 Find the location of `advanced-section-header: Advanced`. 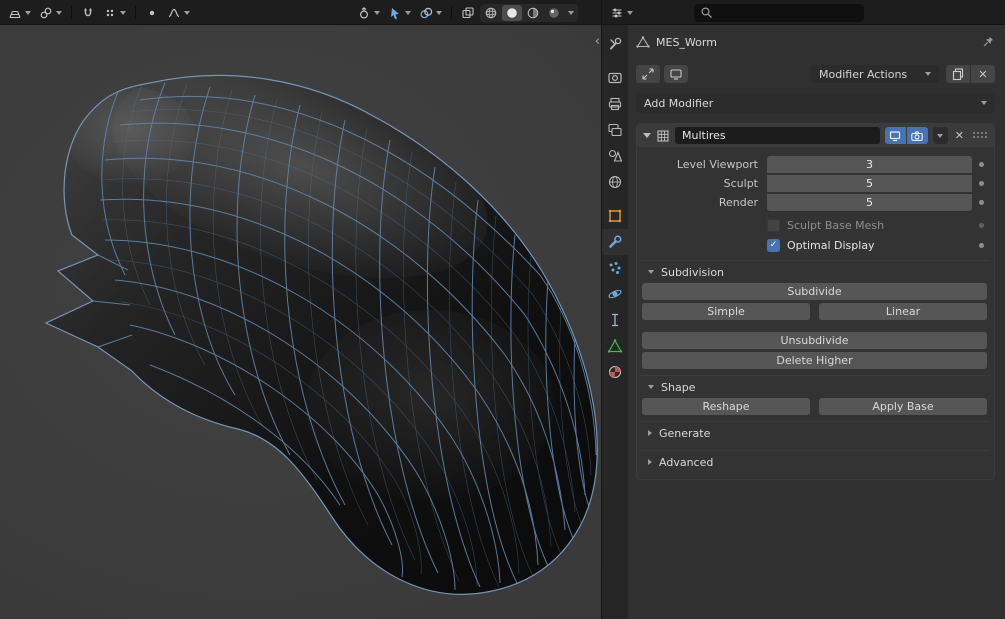

advanced-section-header: Advanced is located at coordinates (814, 461).